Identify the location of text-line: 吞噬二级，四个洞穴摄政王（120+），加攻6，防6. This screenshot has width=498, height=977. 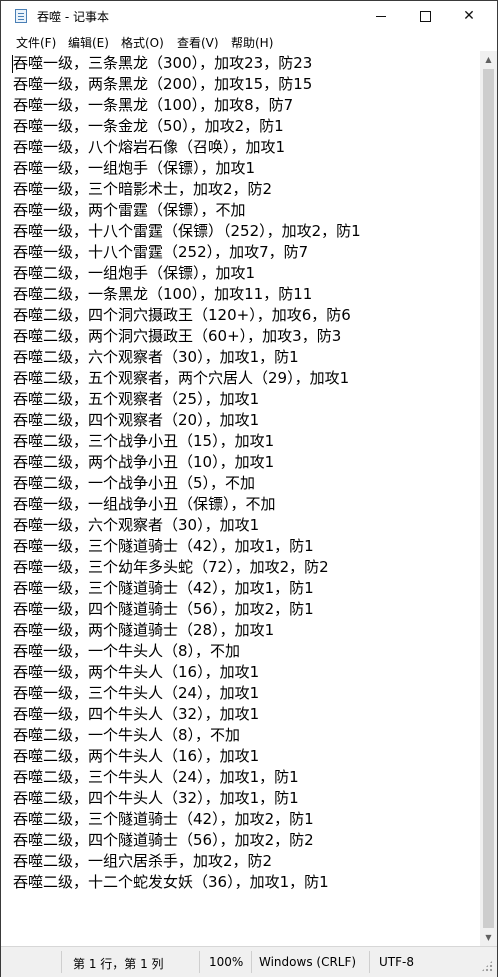
(182, 315).